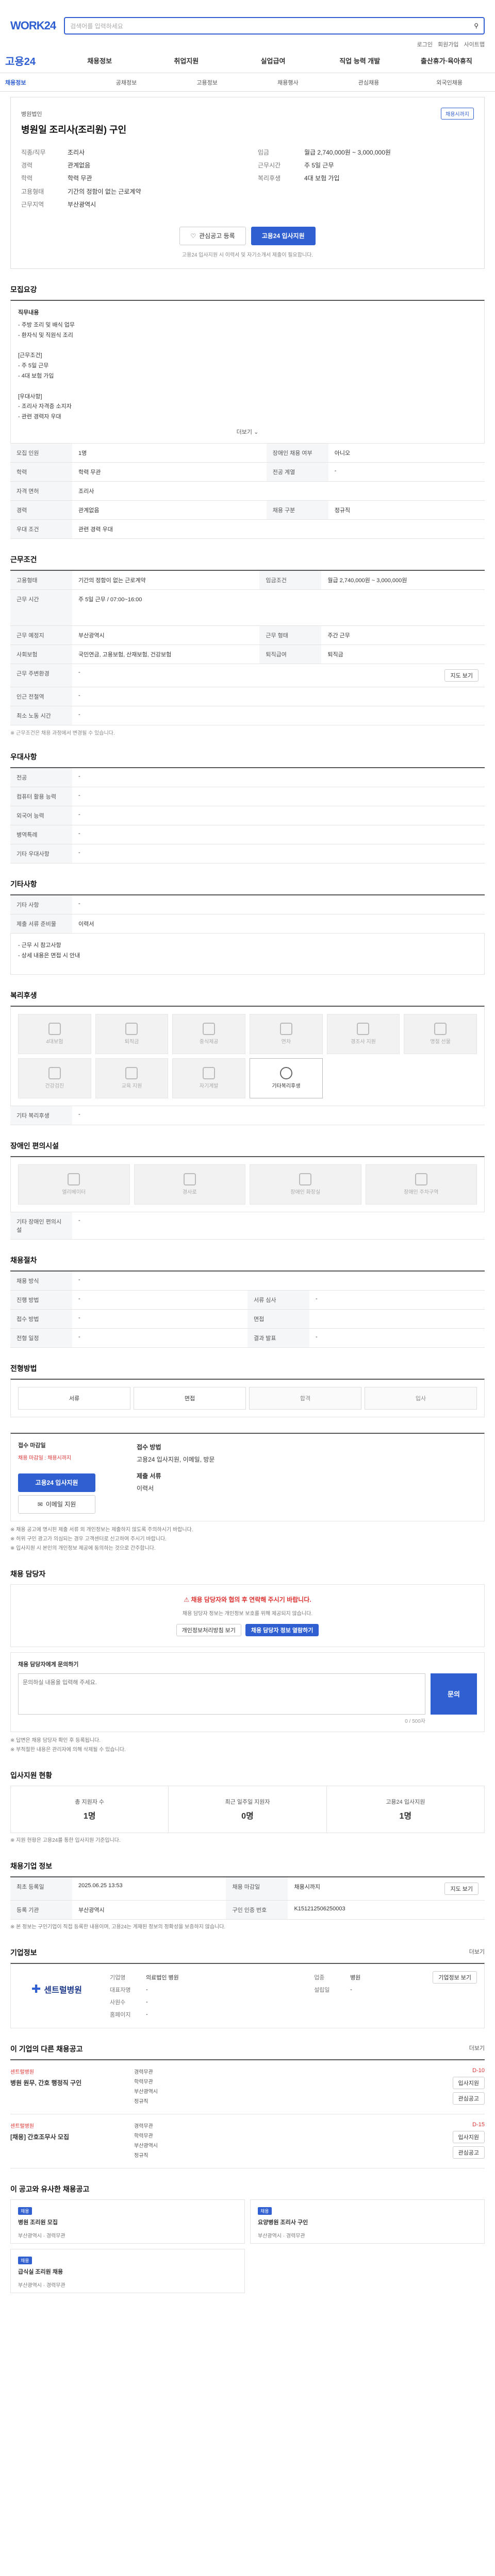 Image resolution: width=495 pixels, height=2576 pixels. Describe the element at coordinates (56, 178) in the screenshot. I see `summary-row: 학력 학력 무관` at that location.